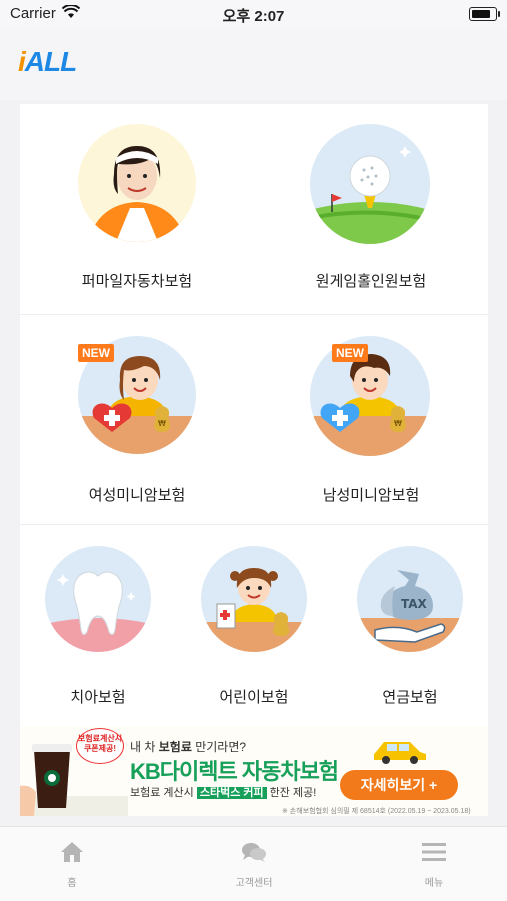 The width and height of the screenshot is (507, 901). I want to click on hamburger-menu-icon, so click(434, 852).